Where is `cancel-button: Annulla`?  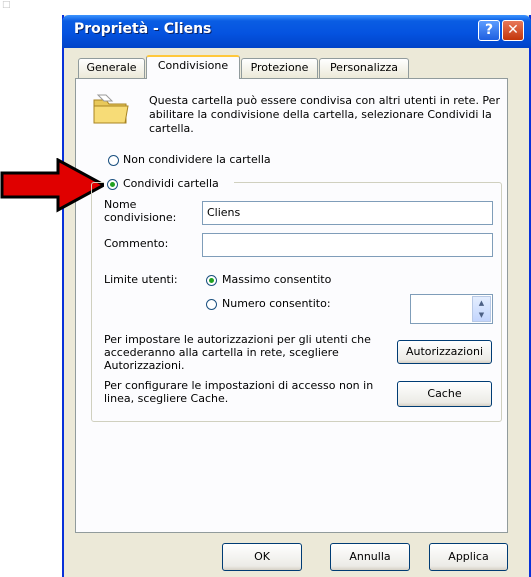
cancel-button: Annulla is located at coordinates (370, 557).